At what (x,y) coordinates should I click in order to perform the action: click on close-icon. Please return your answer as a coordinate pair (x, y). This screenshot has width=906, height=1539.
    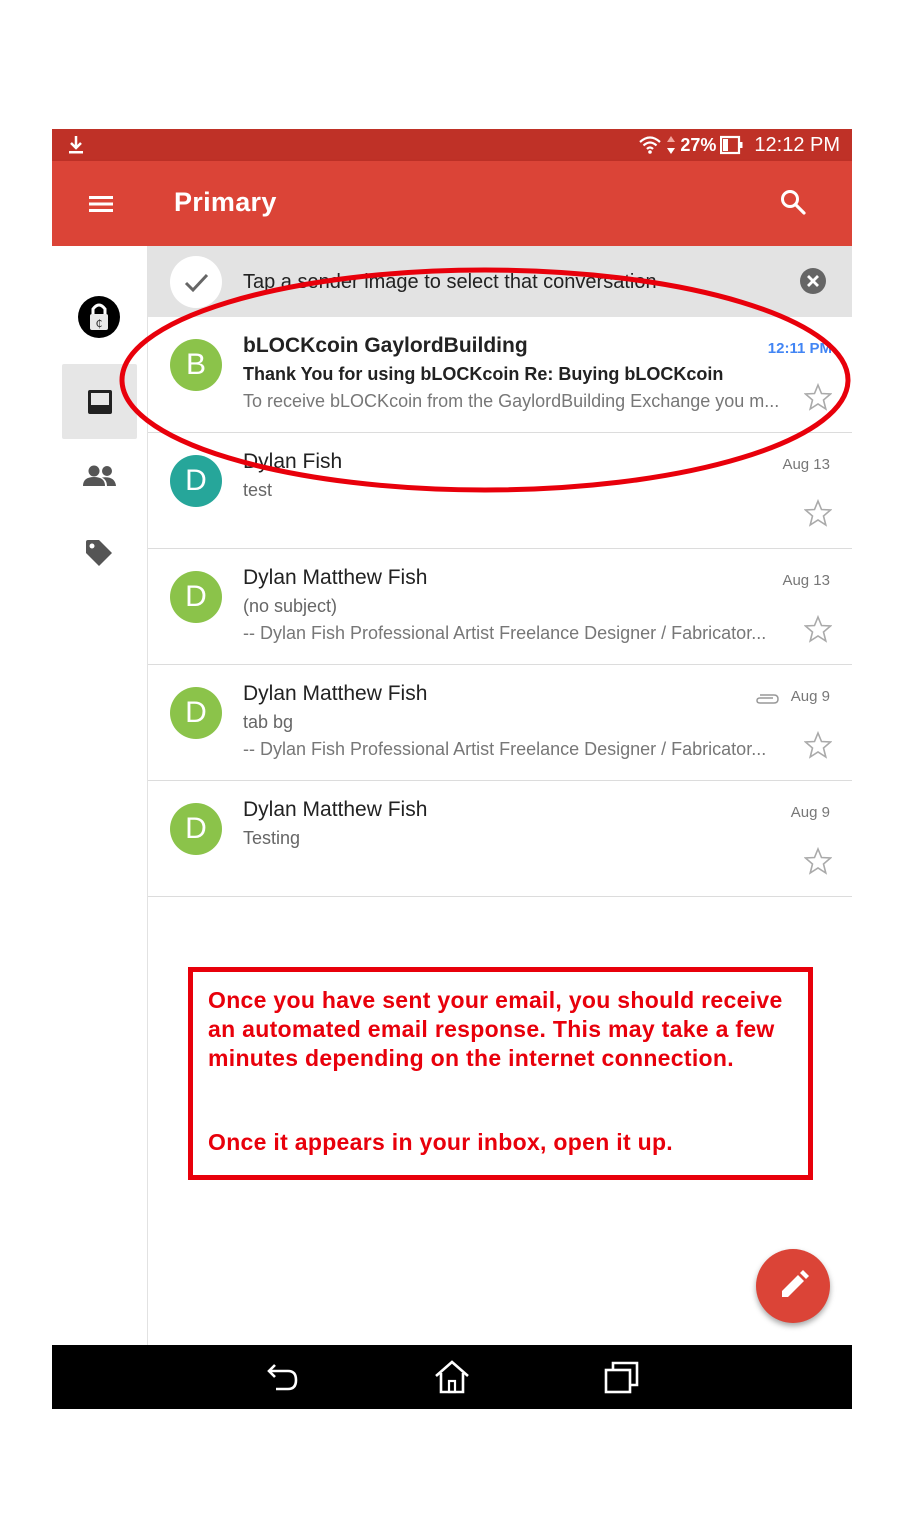
    Looking at the image, I should click on (813, 281).